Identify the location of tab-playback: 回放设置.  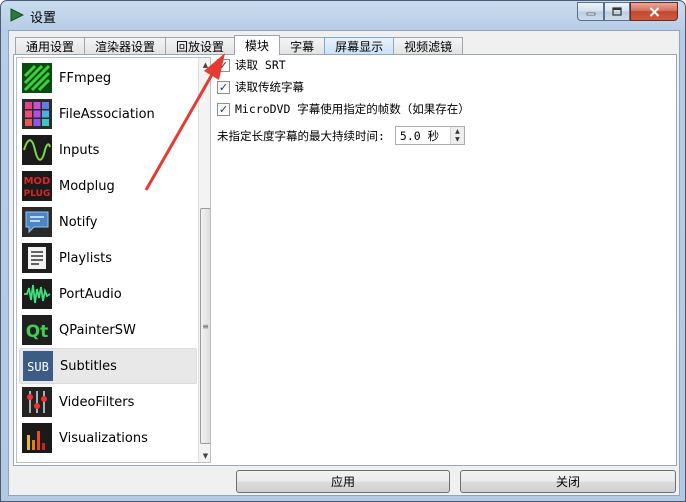
(200, 46).